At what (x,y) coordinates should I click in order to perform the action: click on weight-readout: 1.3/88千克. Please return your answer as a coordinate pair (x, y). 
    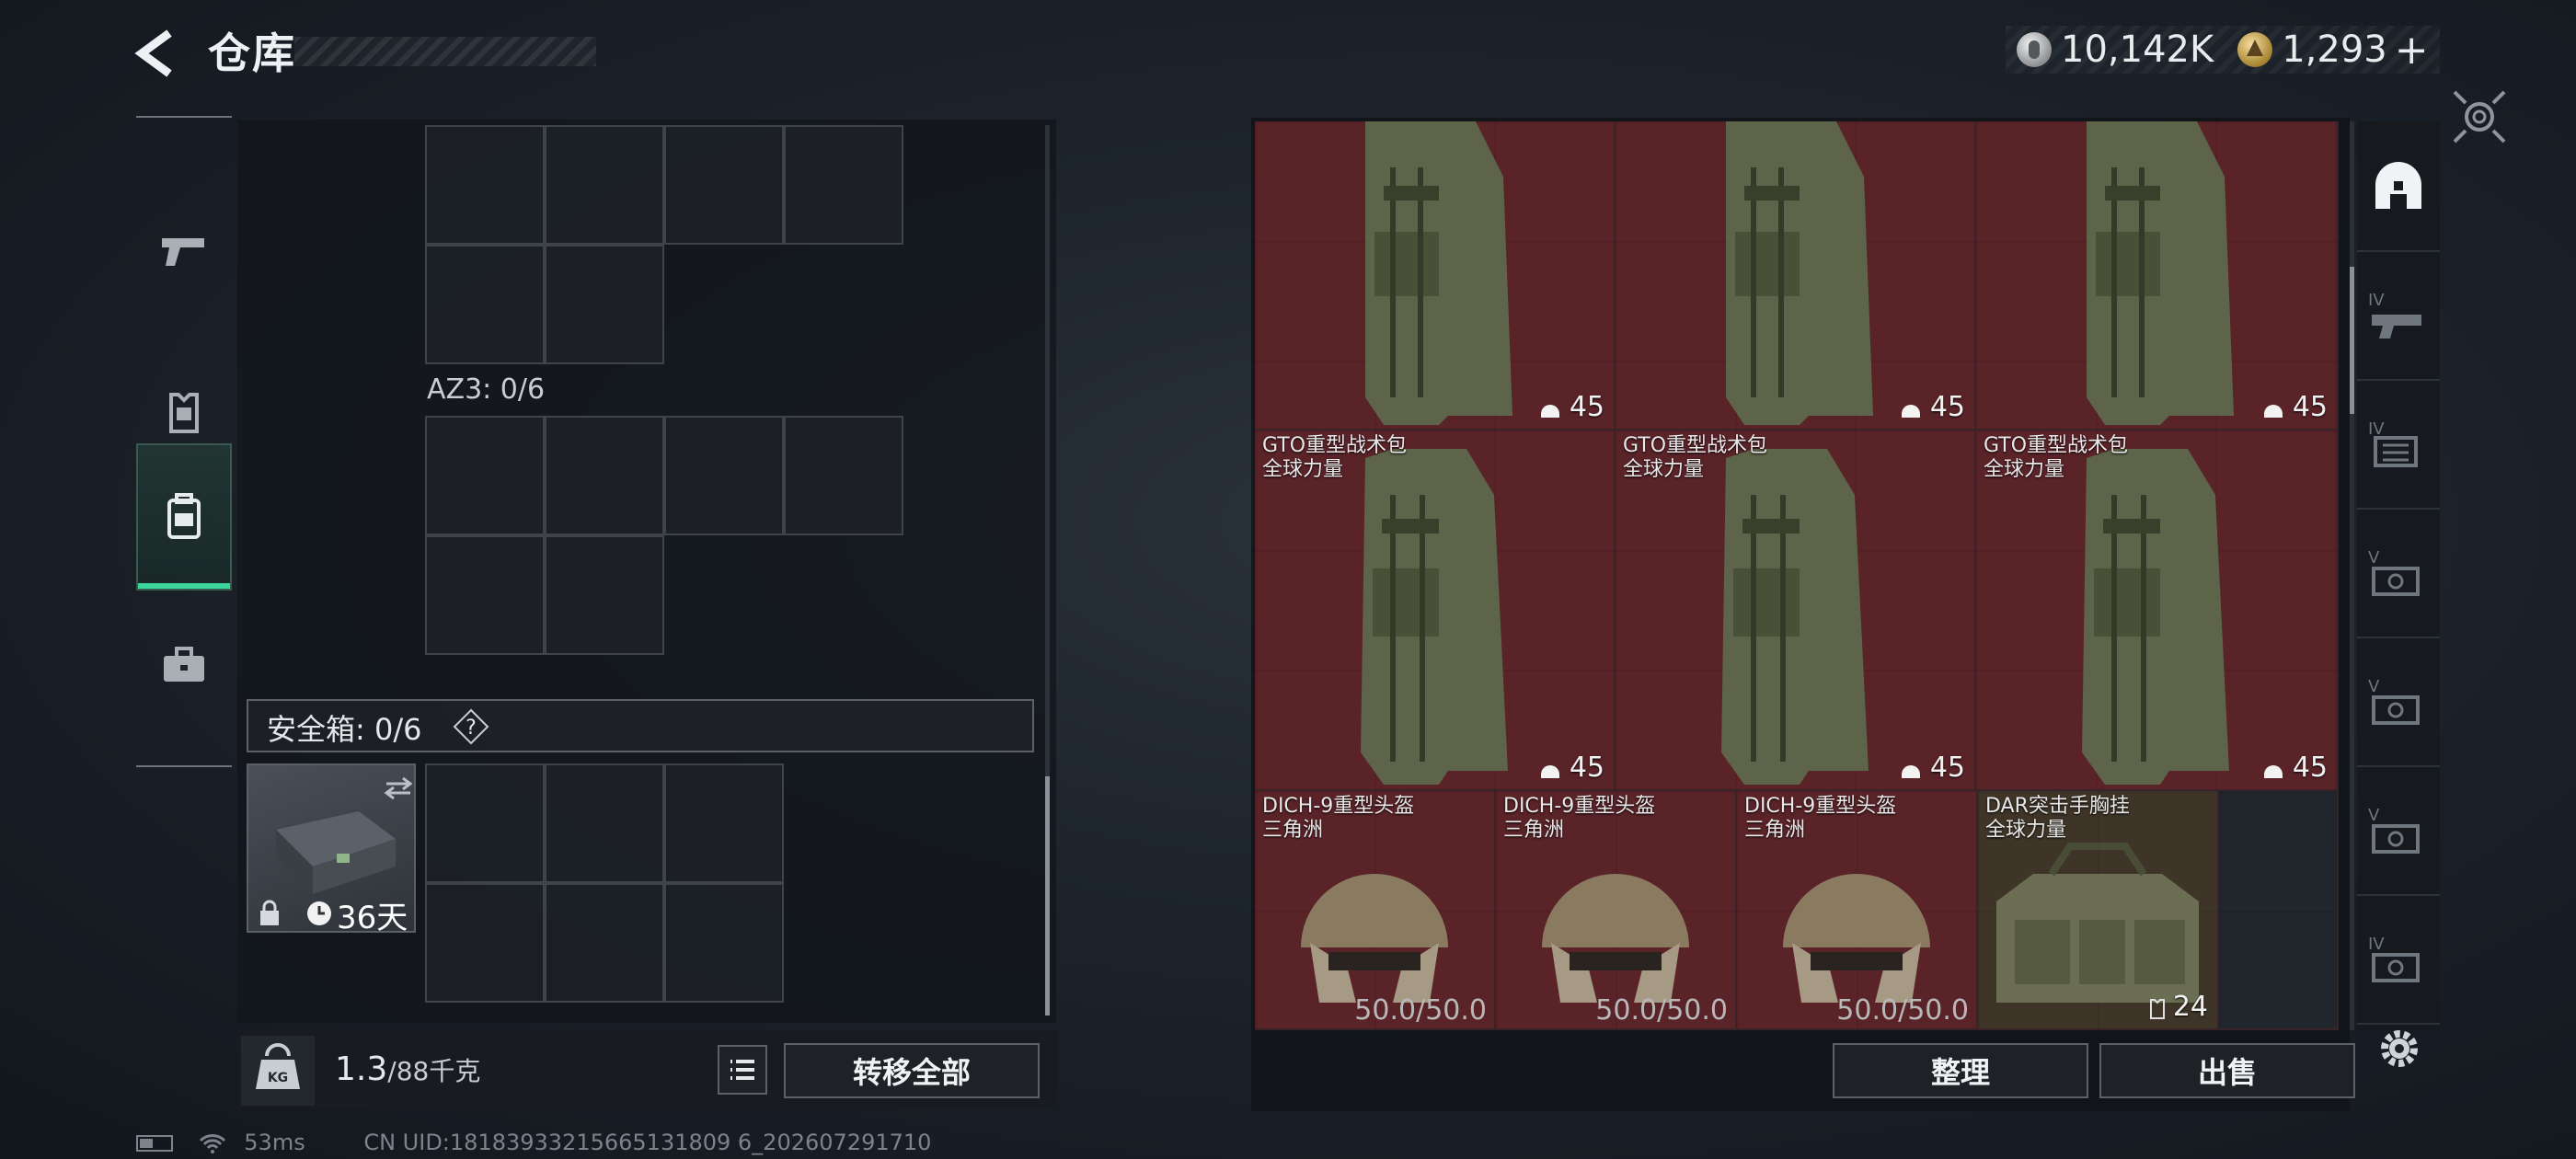
    Looking at the image, I should click on (407, 1069).